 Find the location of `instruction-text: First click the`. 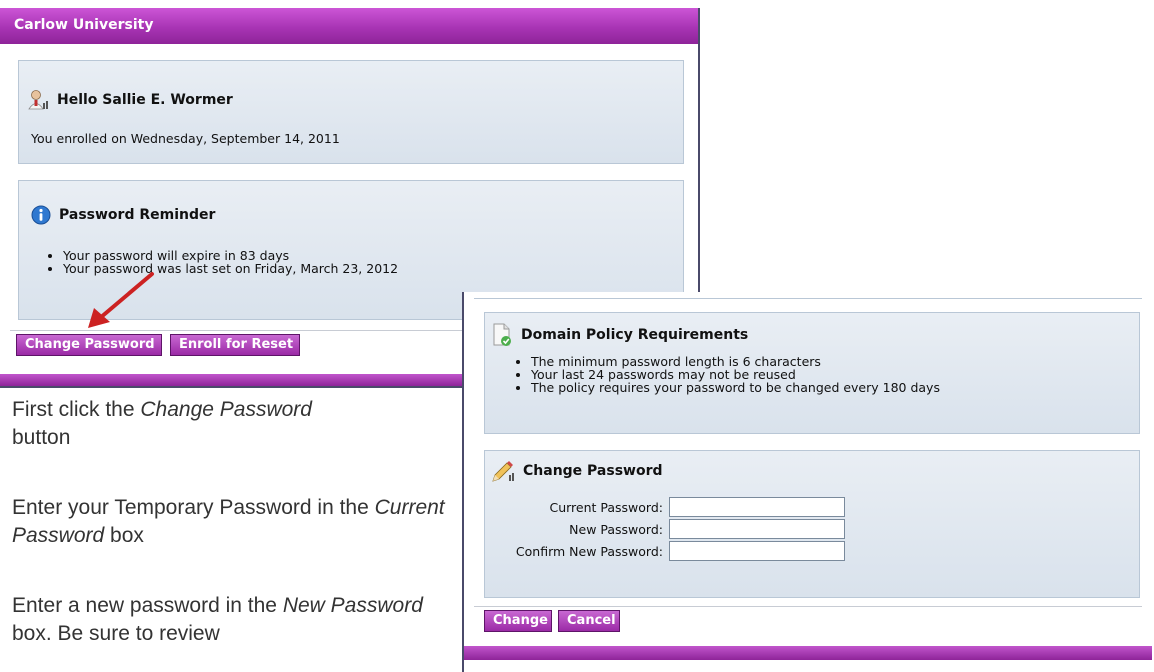

instruction-text: First click the is located at coordinates (76, 409).